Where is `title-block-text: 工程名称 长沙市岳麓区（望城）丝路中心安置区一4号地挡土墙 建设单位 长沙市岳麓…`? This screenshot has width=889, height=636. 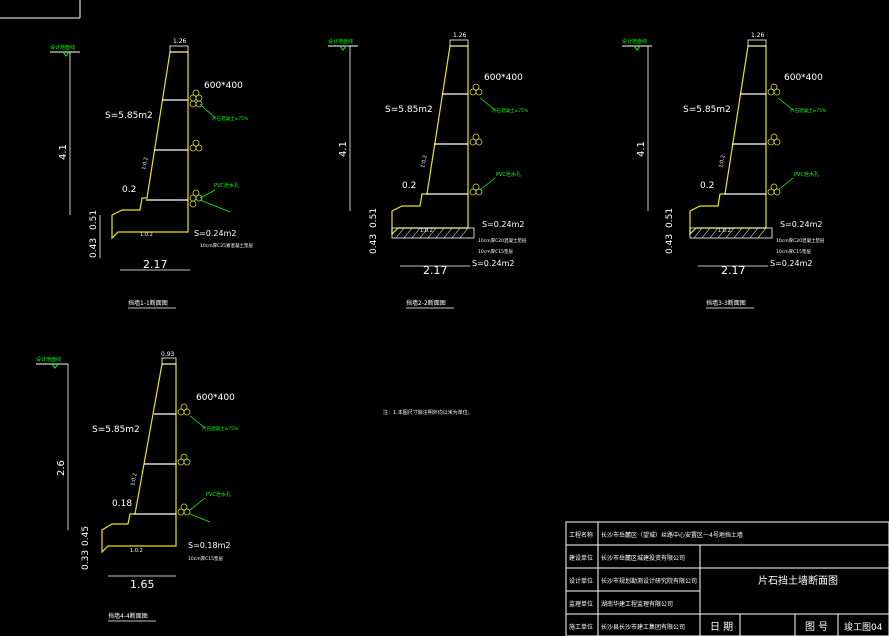
title-block-text: 工程名称 长沙市岳麓区（望城）丝路中心安置区一4号地挡土墙 建设单位 长沙市岳麓… is located at coordinates (726, 582).